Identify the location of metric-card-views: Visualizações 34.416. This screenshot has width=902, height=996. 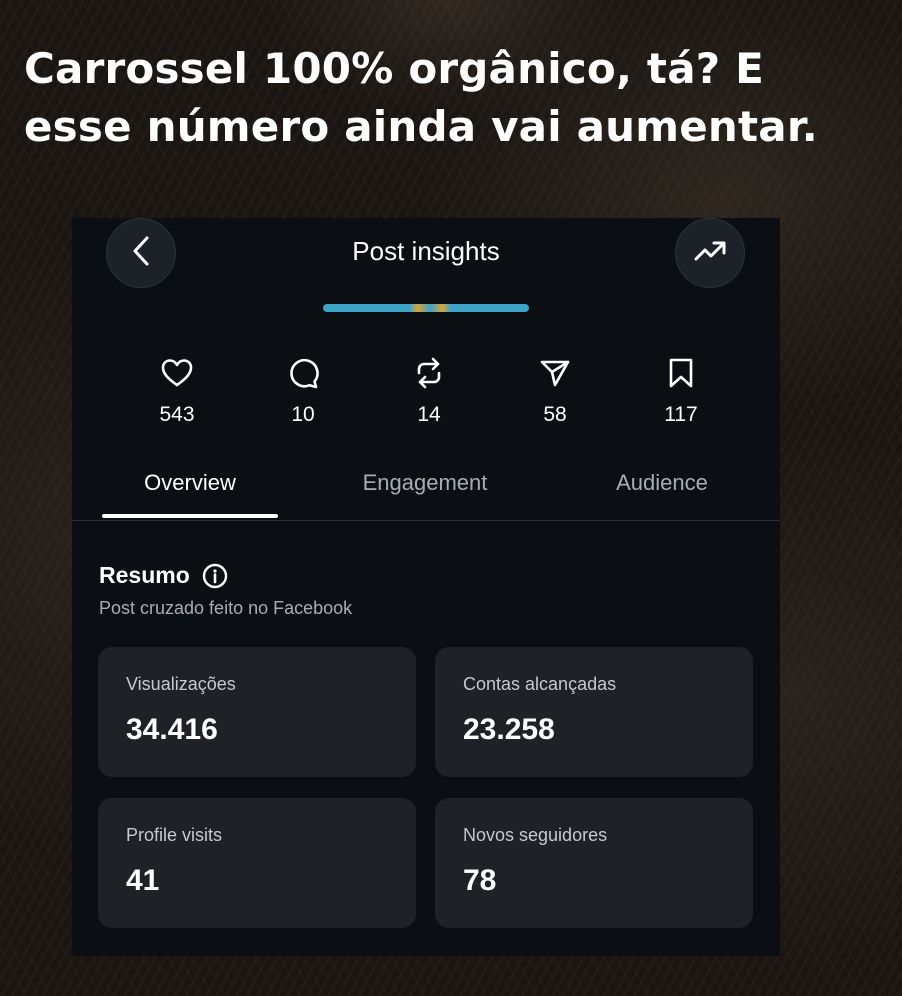
(257, 712).